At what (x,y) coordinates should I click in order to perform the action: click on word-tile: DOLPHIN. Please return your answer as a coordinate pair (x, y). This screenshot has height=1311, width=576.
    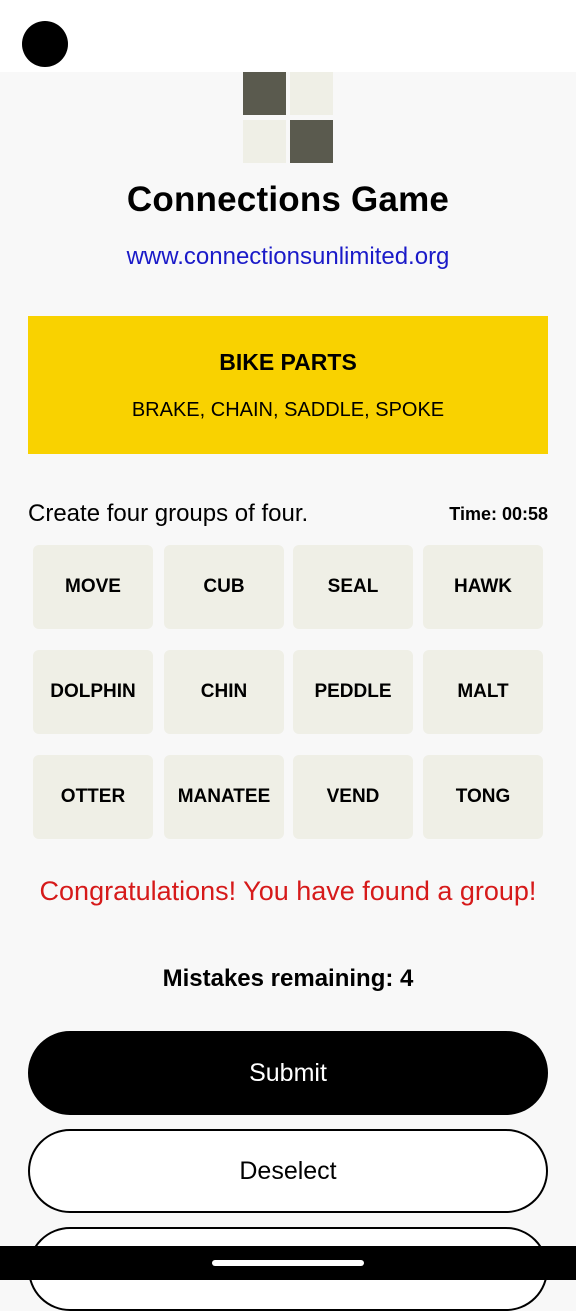
    Looking at the image, I should click on (93, 692).